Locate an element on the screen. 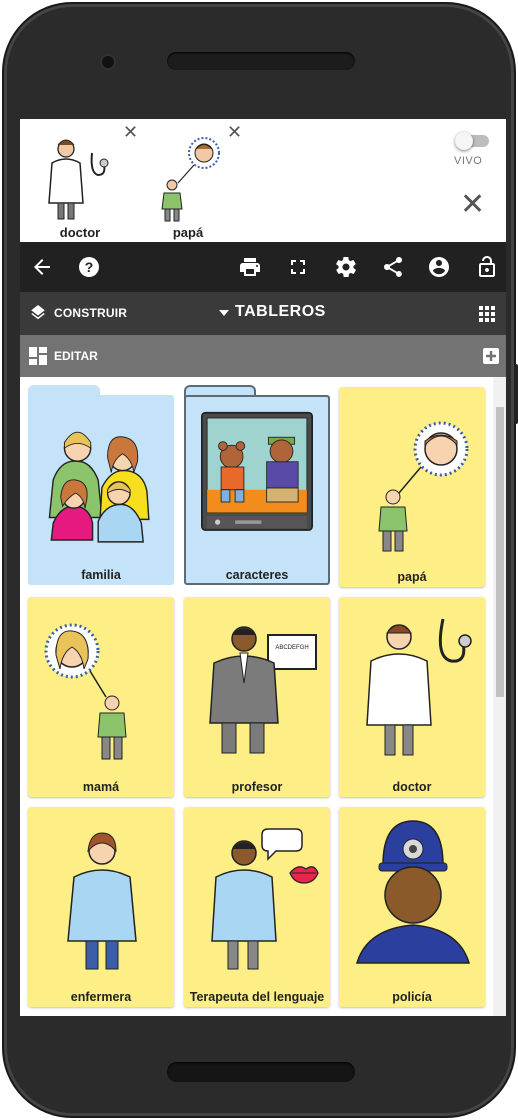 This screenshot has width=518, height=1120. mama-symbol-icon is located at coordinates (85, 691).